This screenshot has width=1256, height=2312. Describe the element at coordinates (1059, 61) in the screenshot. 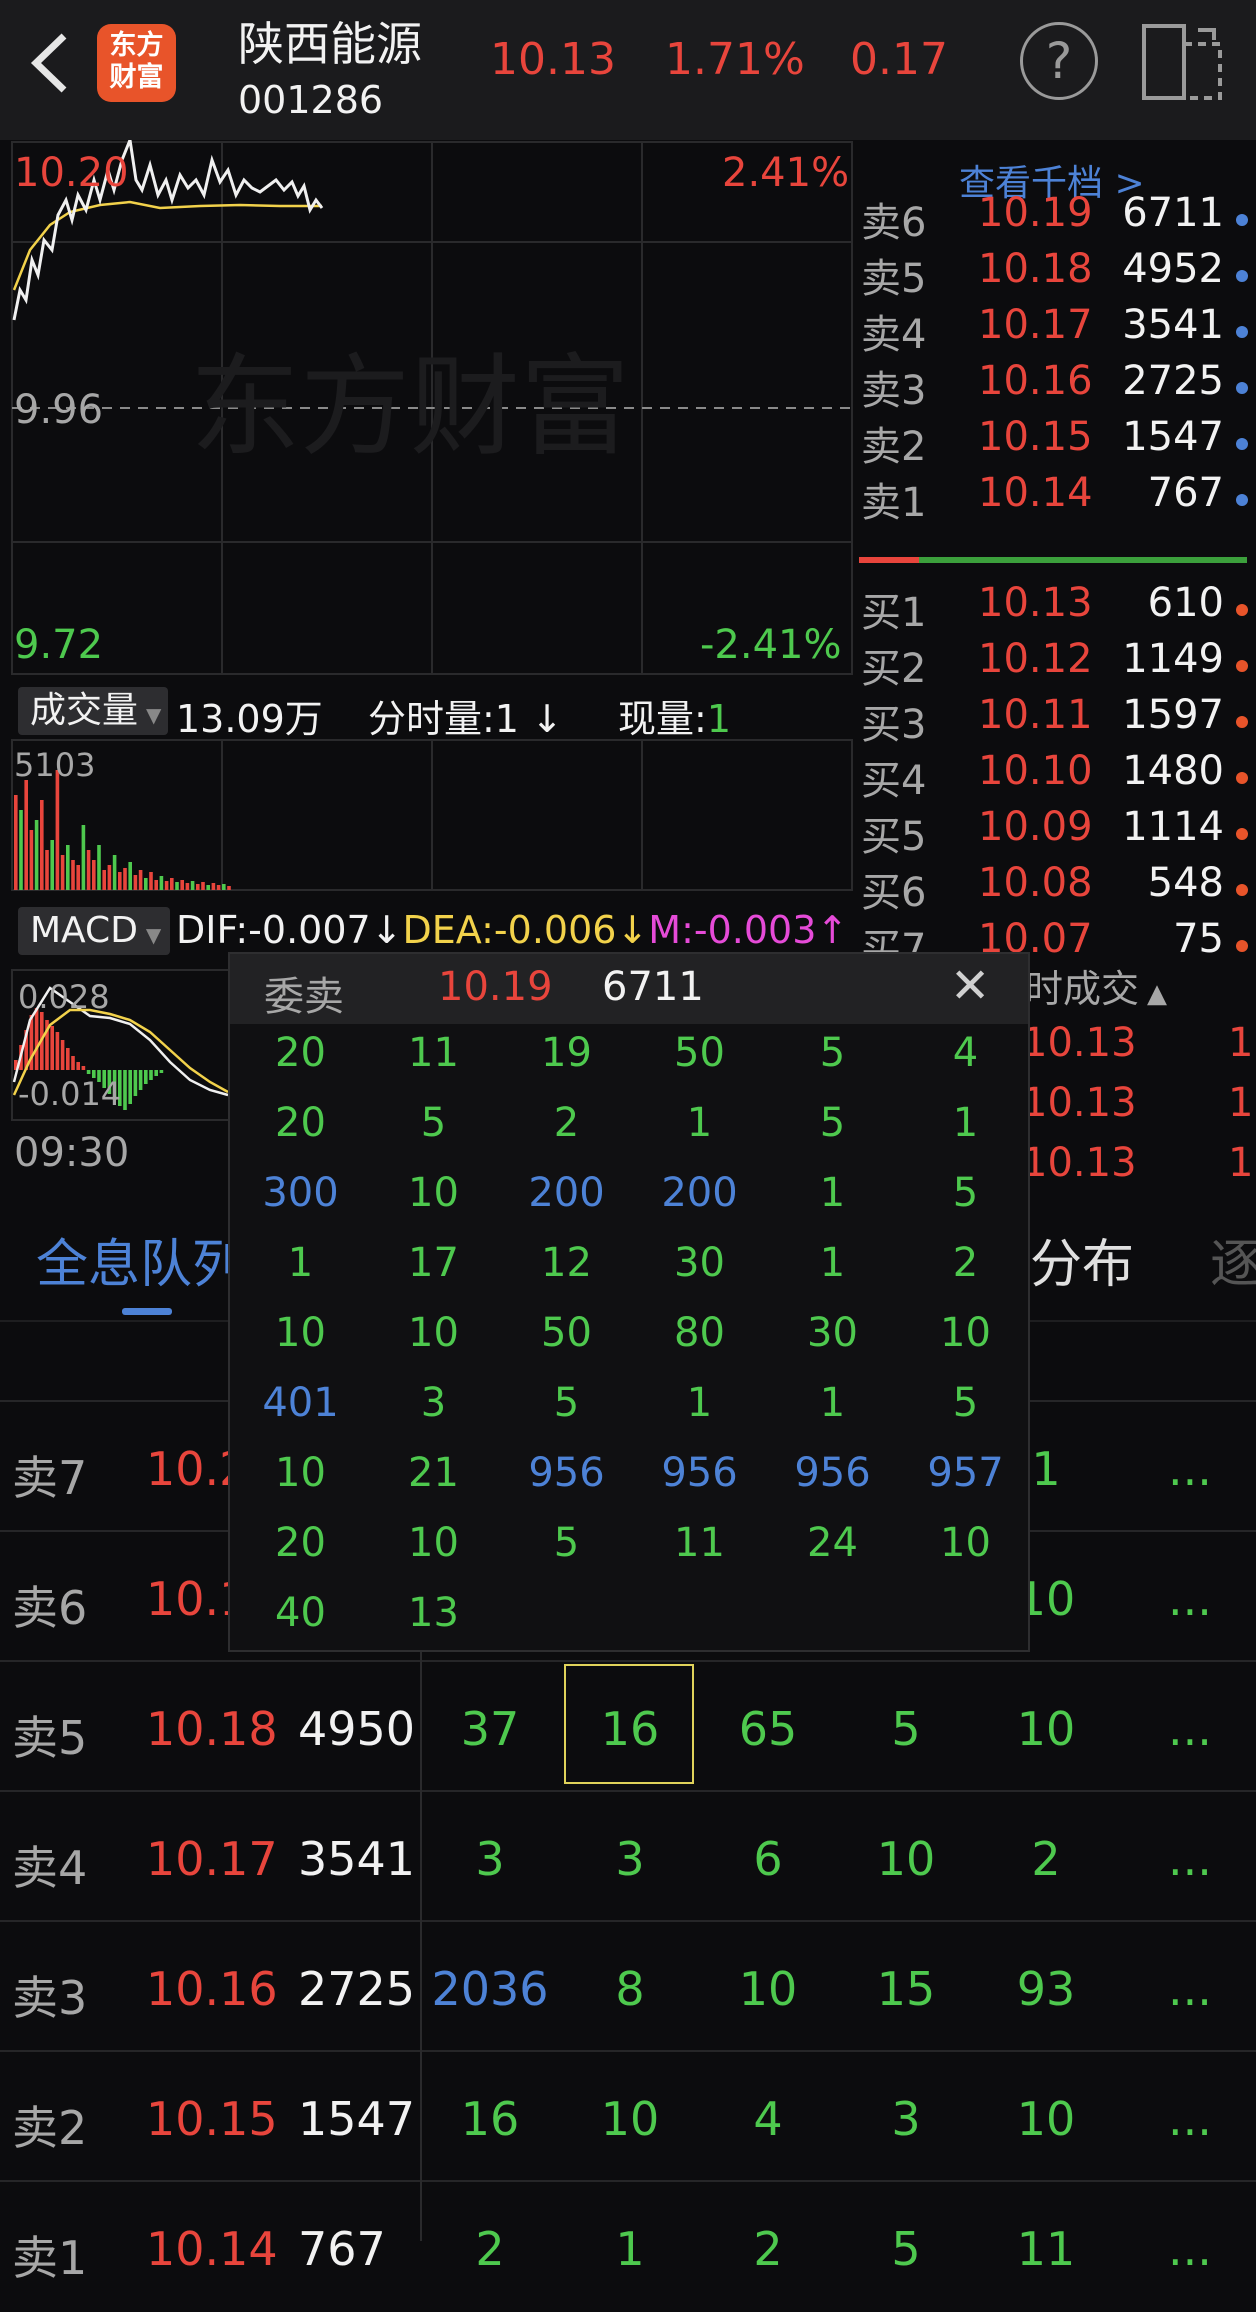

I see `help-icon: ?` at that location.